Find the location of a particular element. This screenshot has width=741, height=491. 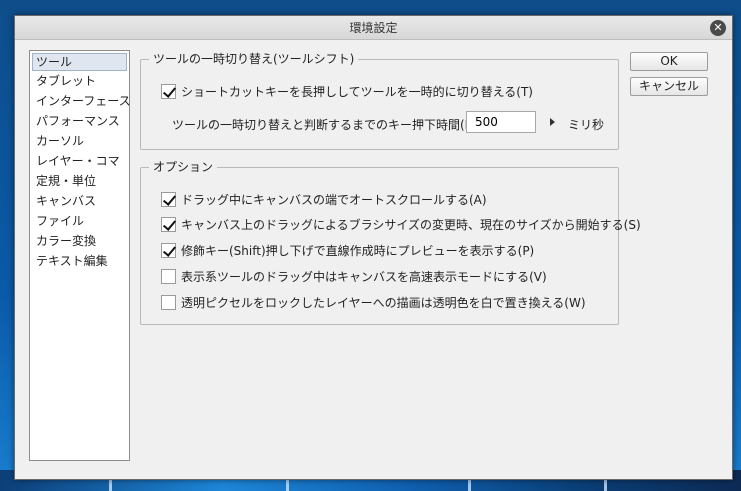

nav-item-performance: パフォーマンス is located at coordinates (79, 121).